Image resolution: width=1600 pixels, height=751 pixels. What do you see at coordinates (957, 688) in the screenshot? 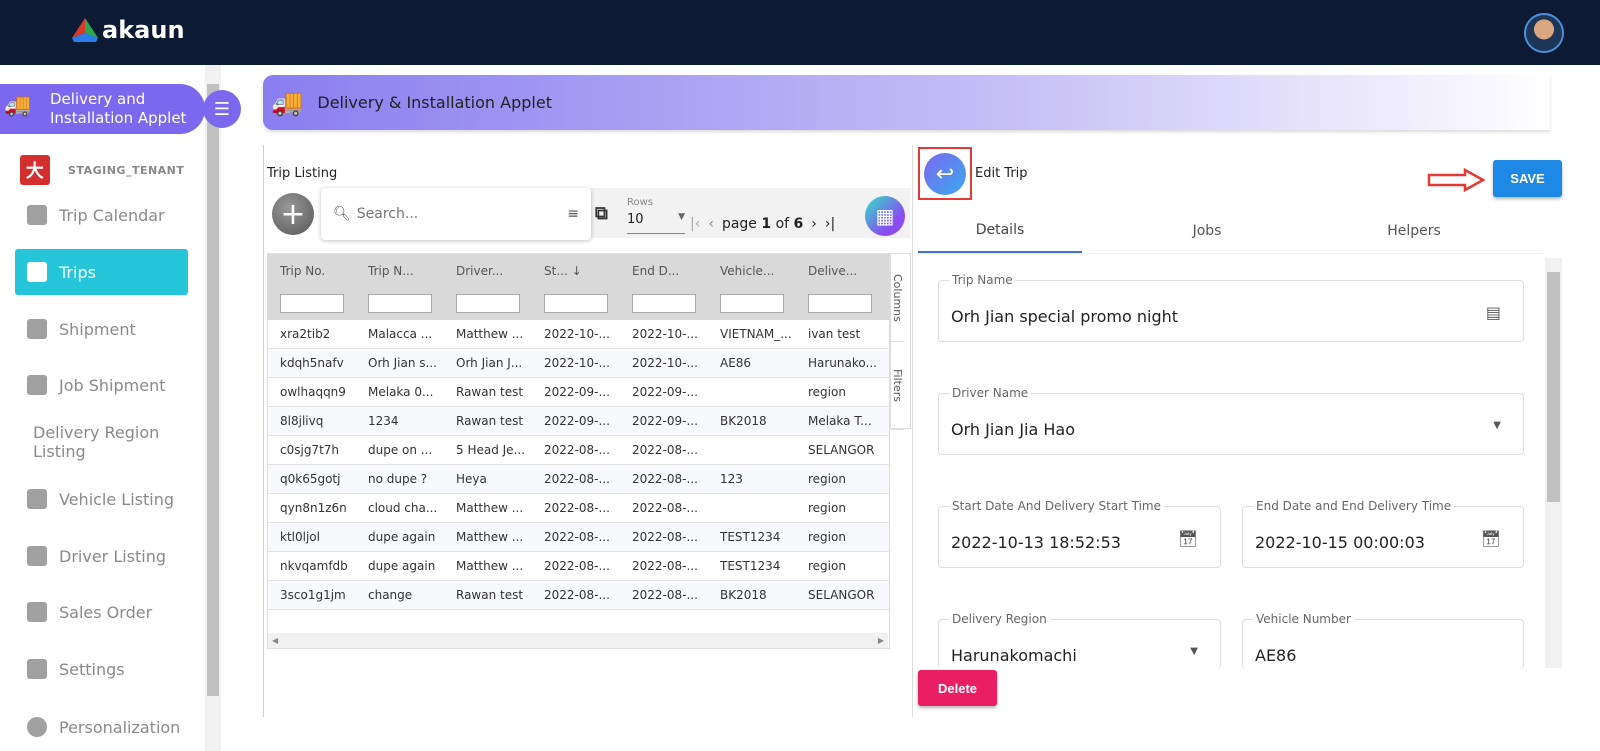
I see `delete-button: Delete` at bounding box center [957, 688].